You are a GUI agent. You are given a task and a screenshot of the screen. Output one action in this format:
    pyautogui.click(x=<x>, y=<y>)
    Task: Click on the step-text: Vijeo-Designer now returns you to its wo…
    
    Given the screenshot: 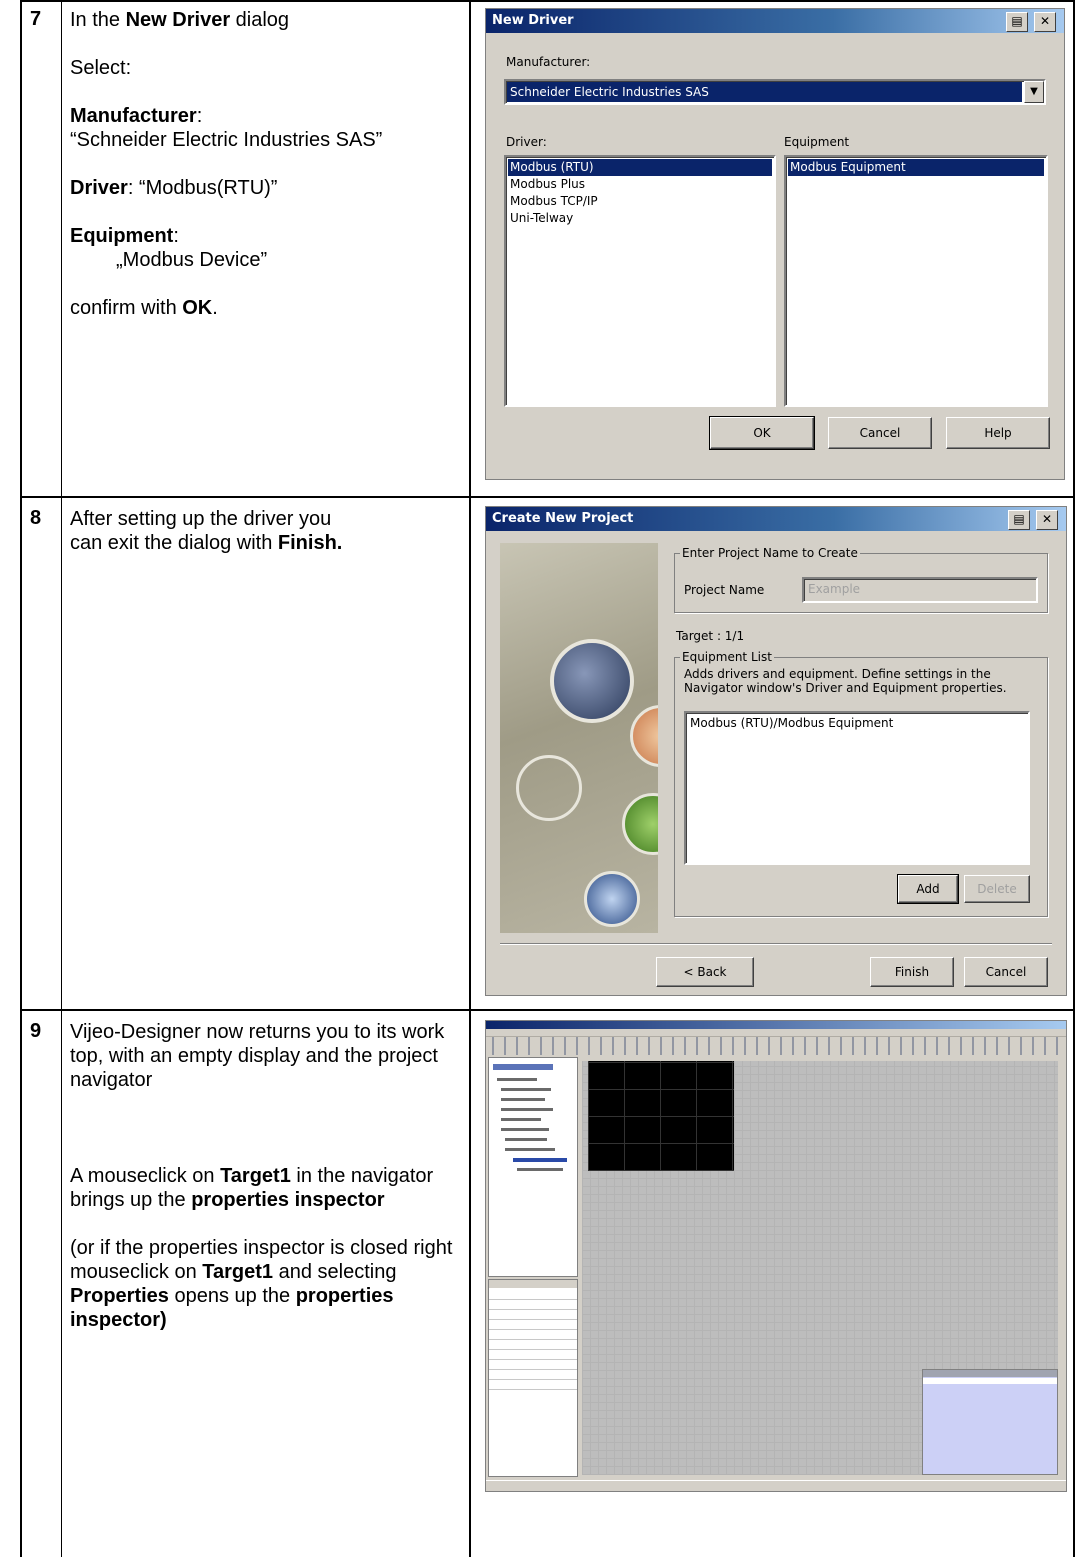 What is the action you would take?
    pyautogui.click(x=261, y=1176)
    